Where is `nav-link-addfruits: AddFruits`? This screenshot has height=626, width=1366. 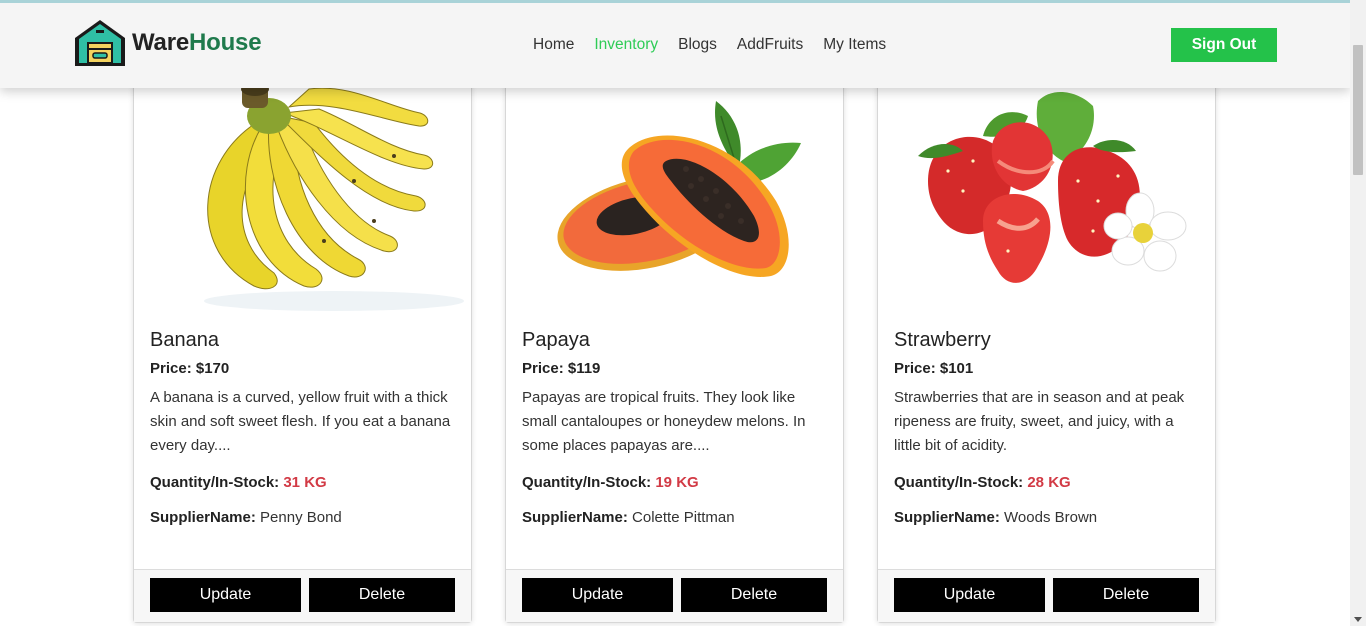
nav-link-addfruits: AddFruits is located at coordinates (770, 45).